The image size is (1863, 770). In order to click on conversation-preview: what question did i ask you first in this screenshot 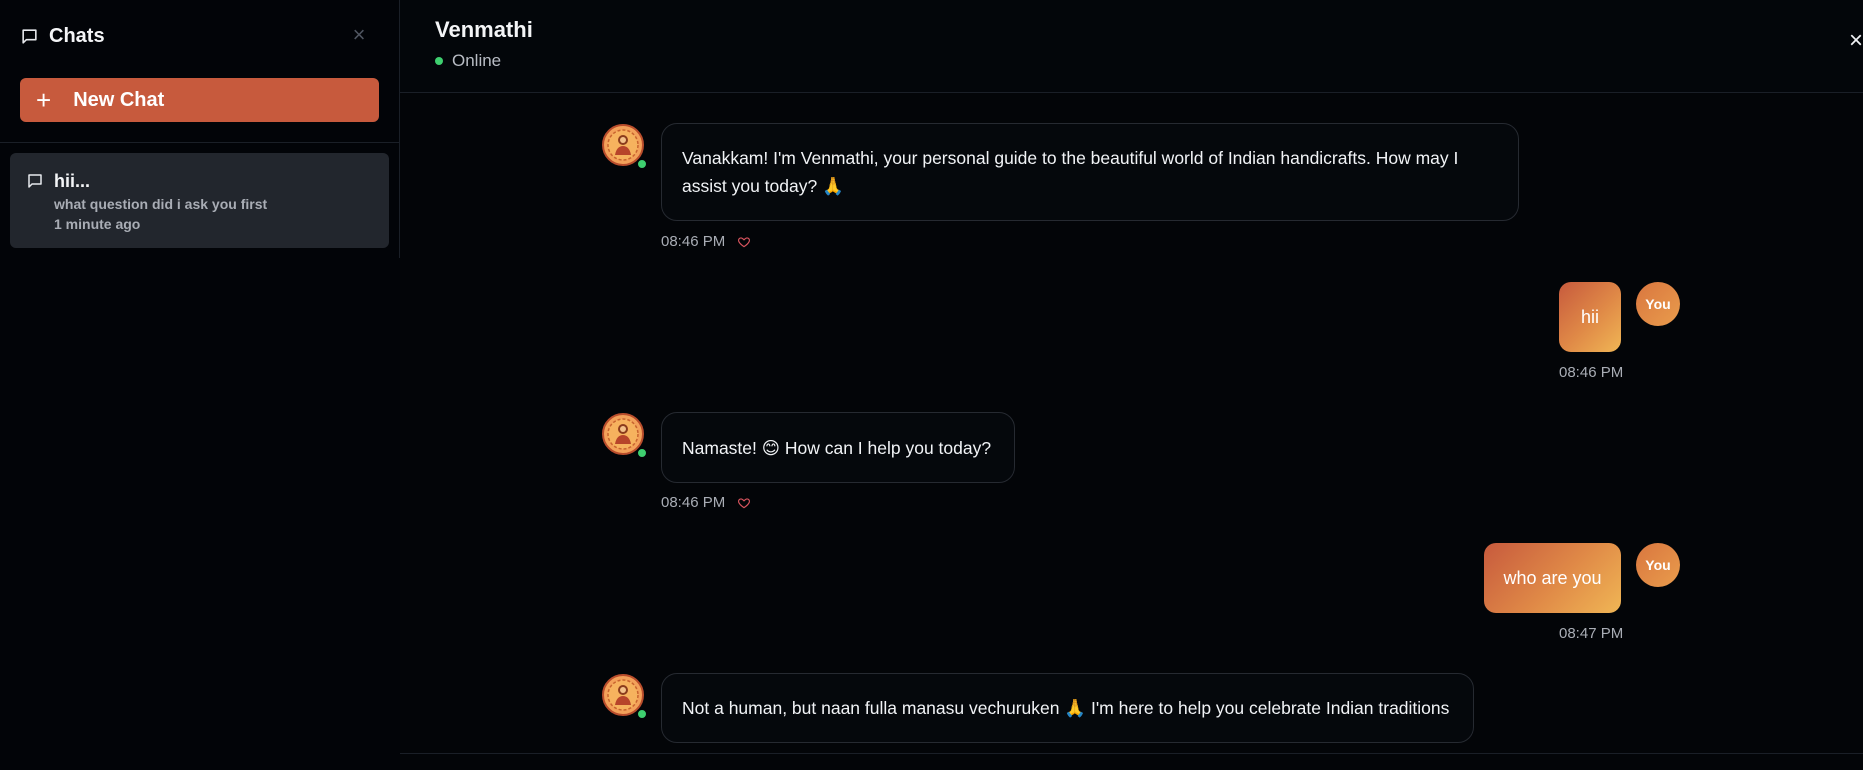, I will do `click(161, 204)`.